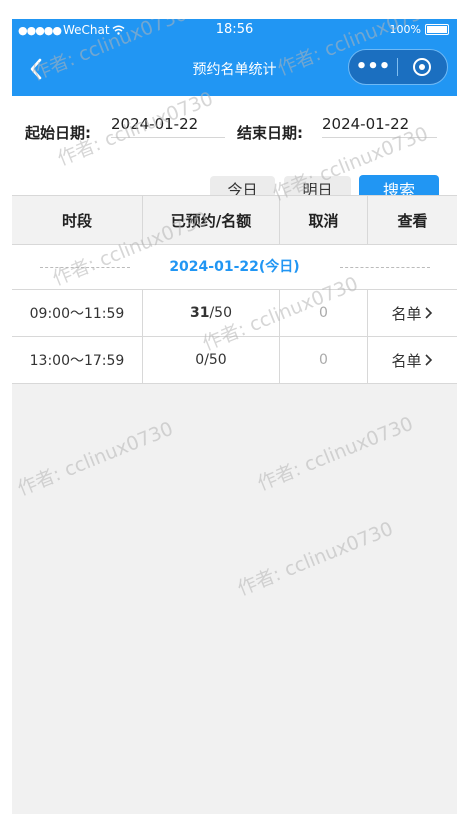 Image resolution: width=459 pixels, height=816 pixels. I want to click on end-date-picker: 2024-01-22, so click(379, 126).